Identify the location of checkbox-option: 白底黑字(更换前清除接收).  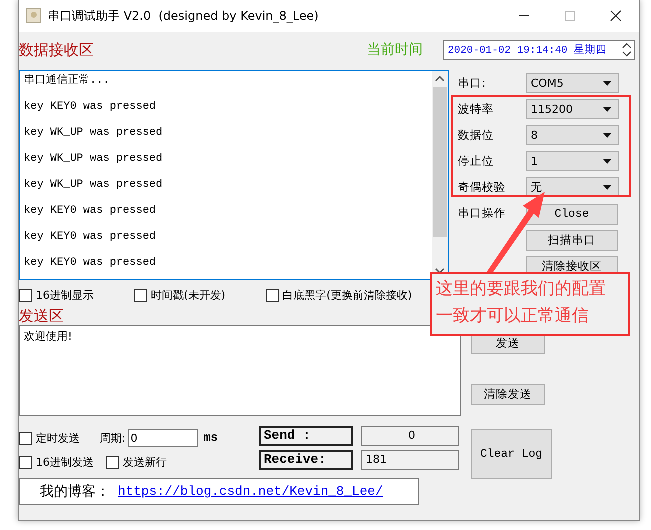
(339, 295).